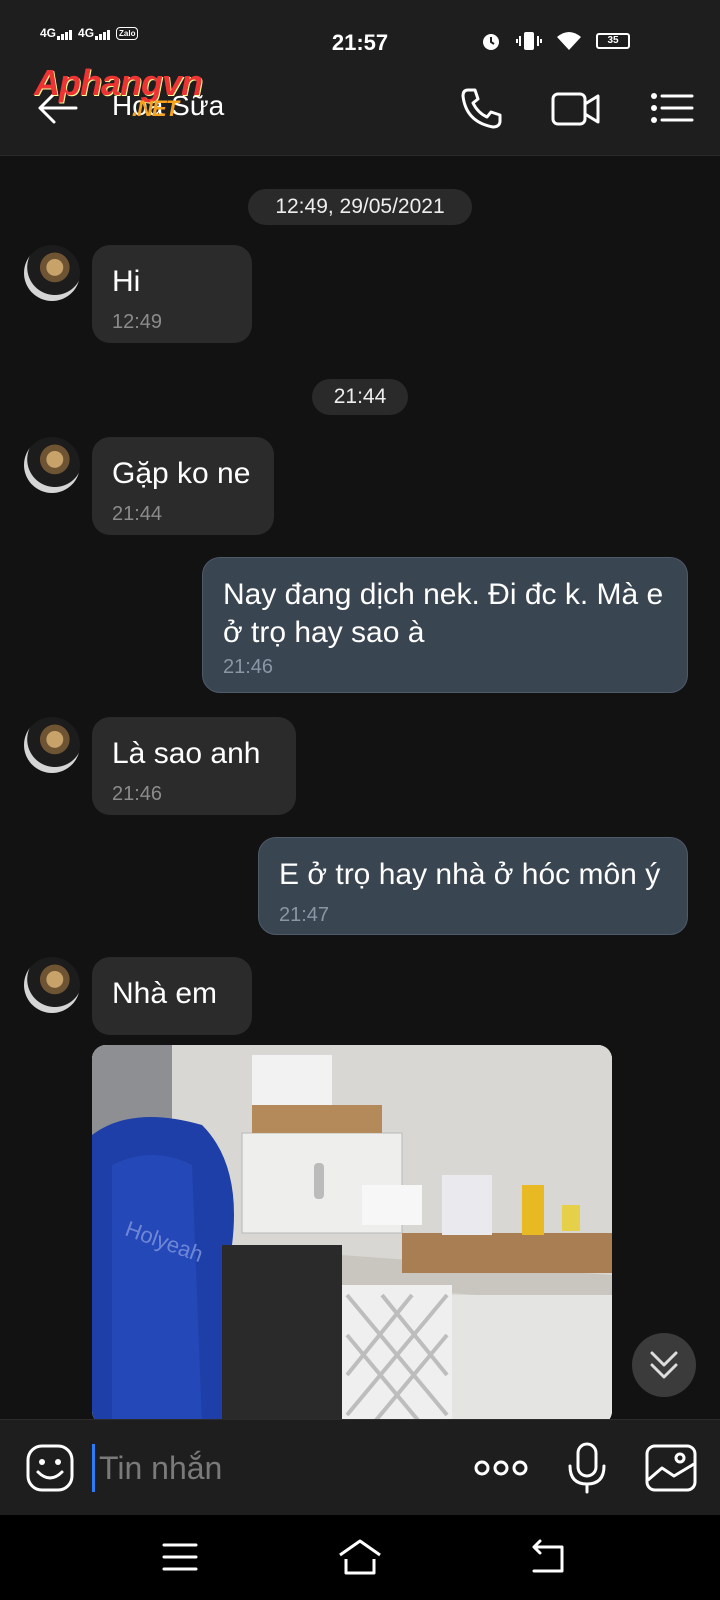 This screenshot has height=1600, width=720. Describe the element at coordinates (482, 108) in the screenshot. I see `phone-icon` at that location.